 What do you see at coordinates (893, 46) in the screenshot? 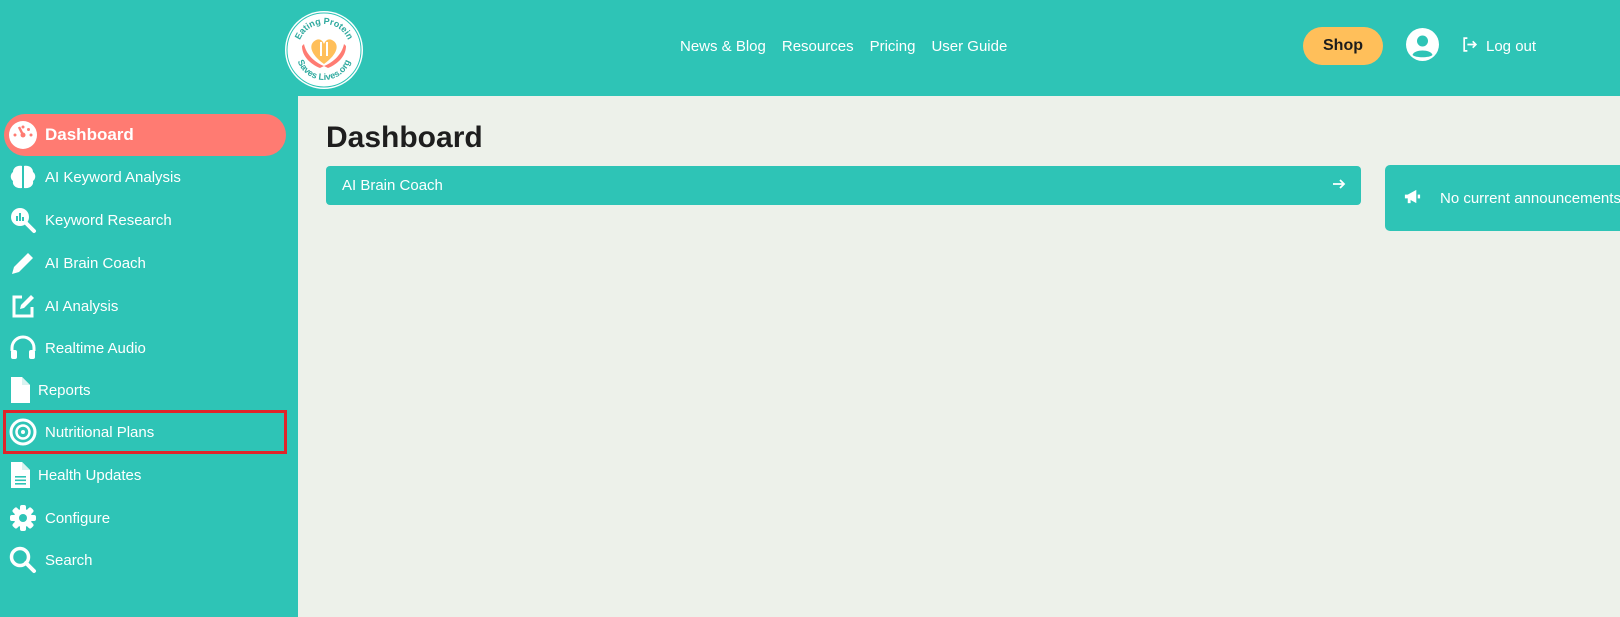
I see `nav-pricing: Pricing` at bounding box center [893, 46].